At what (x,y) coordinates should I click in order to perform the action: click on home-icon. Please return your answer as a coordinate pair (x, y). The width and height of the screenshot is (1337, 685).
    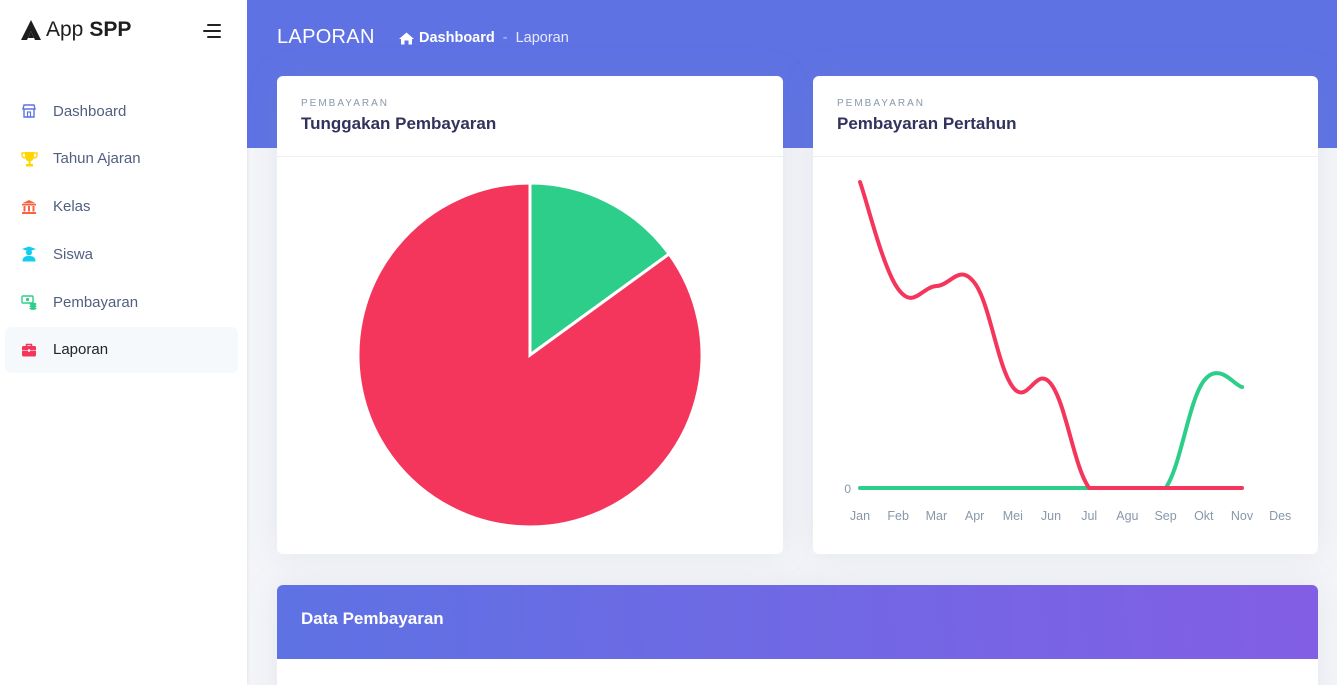
    Looking at the image, I should click on (406, 38).